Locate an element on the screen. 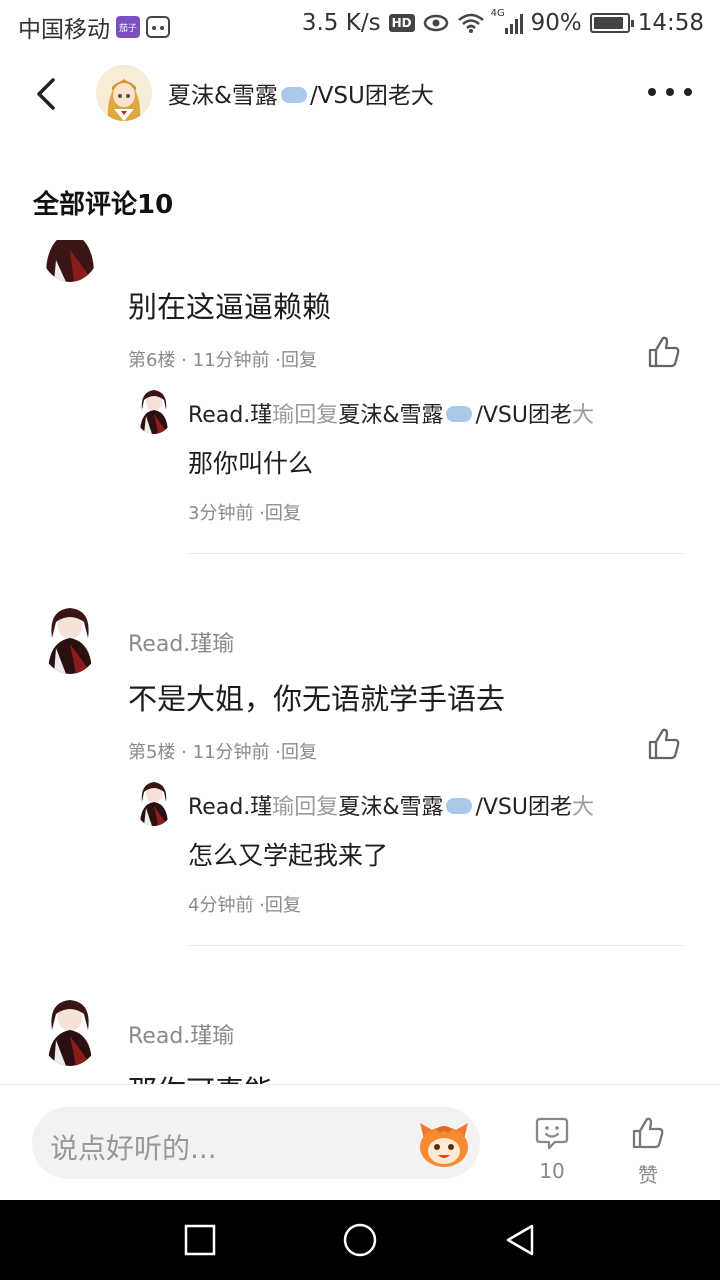 The image size is (720, 1280). system-navigation-bar is located at coordinates (360, 1240).